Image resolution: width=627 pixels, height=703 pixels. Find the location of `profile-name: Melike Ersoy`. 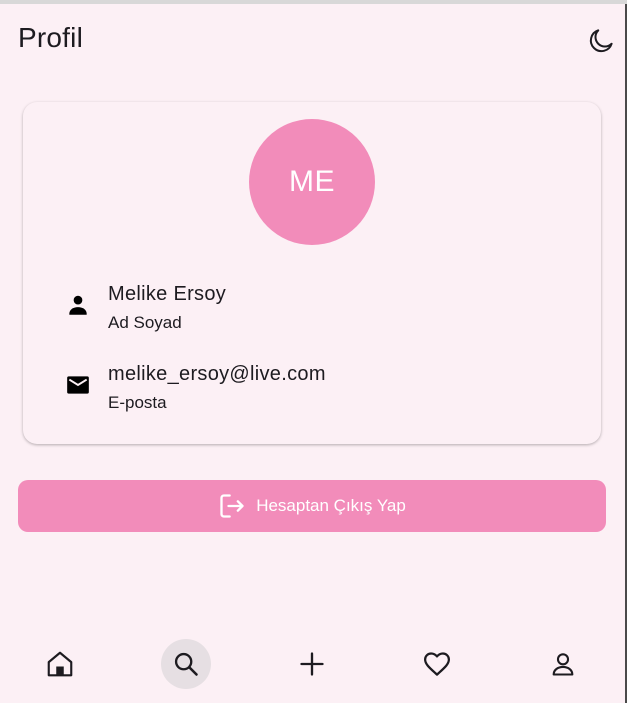

profile-name: Melike Ersoy is located at coordinates (167, 294).